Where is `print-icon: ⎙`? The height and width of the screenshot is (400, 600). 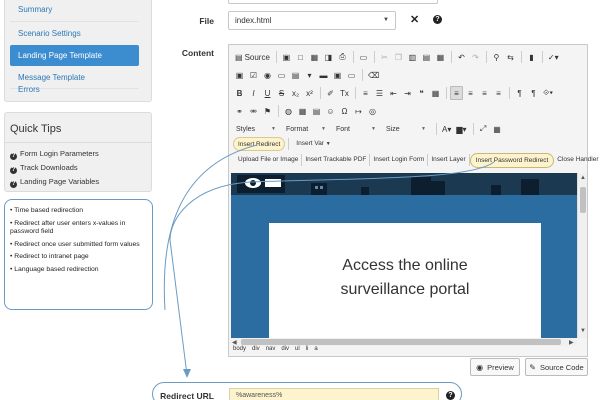
print-icon: ⎙ is located at coordinates (342, 57).